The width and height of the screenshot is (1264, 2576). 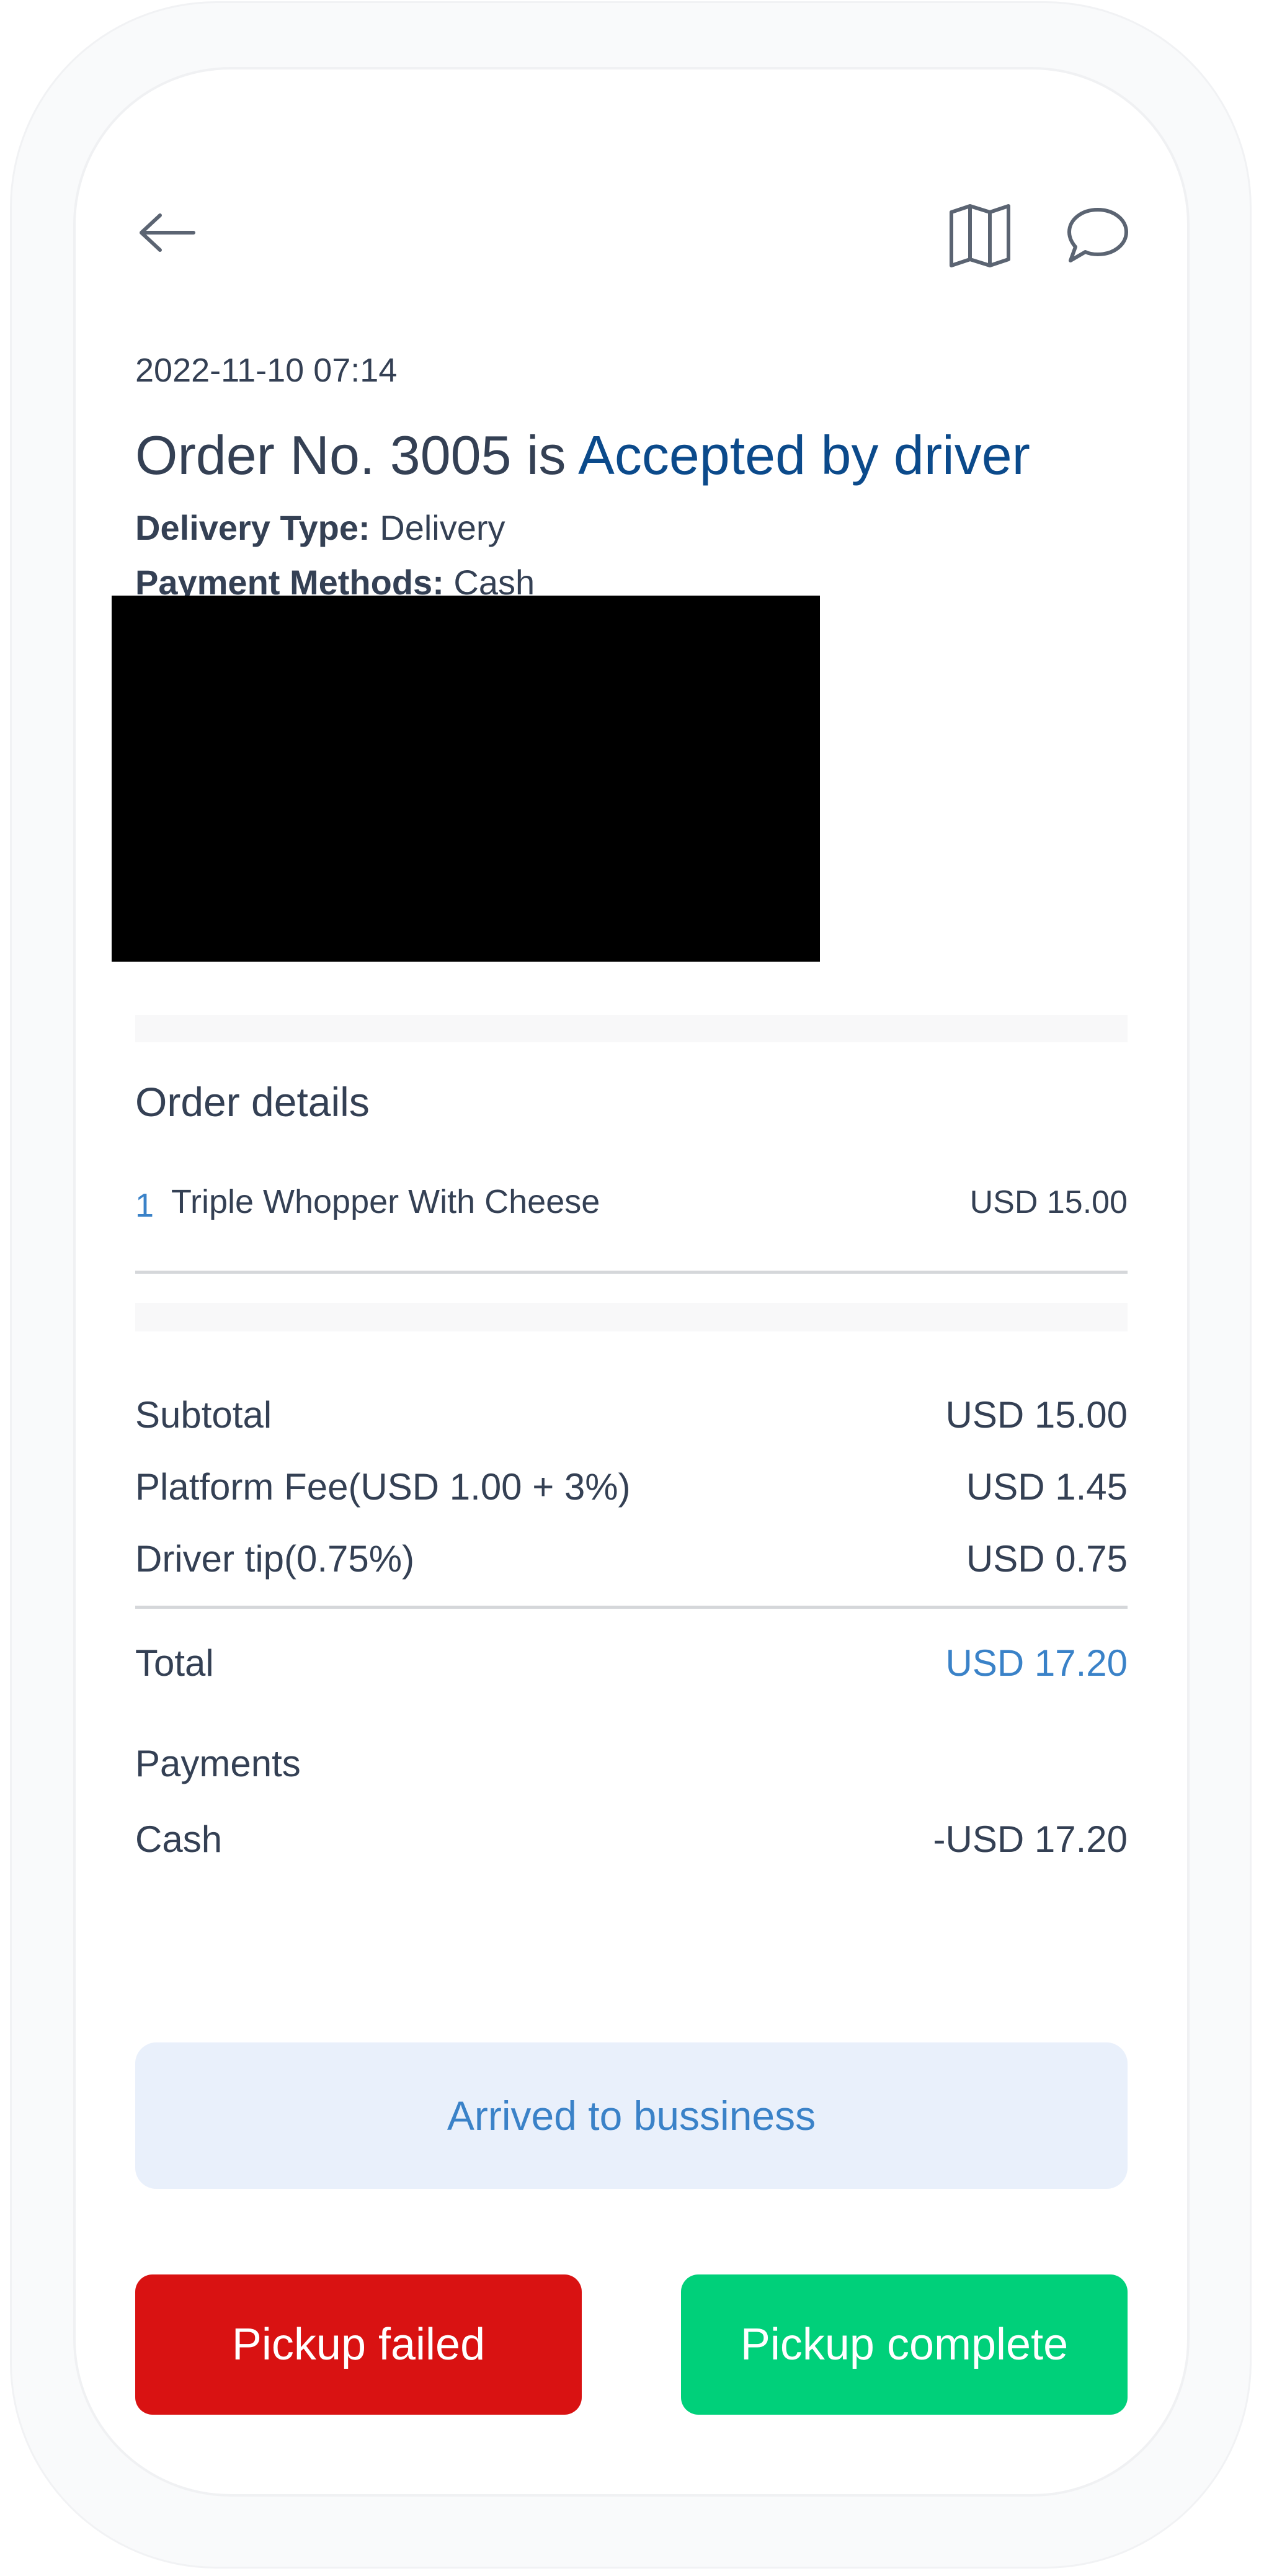 I want to click on item-price: USD 15.00, so click(x=1048, y=1202).